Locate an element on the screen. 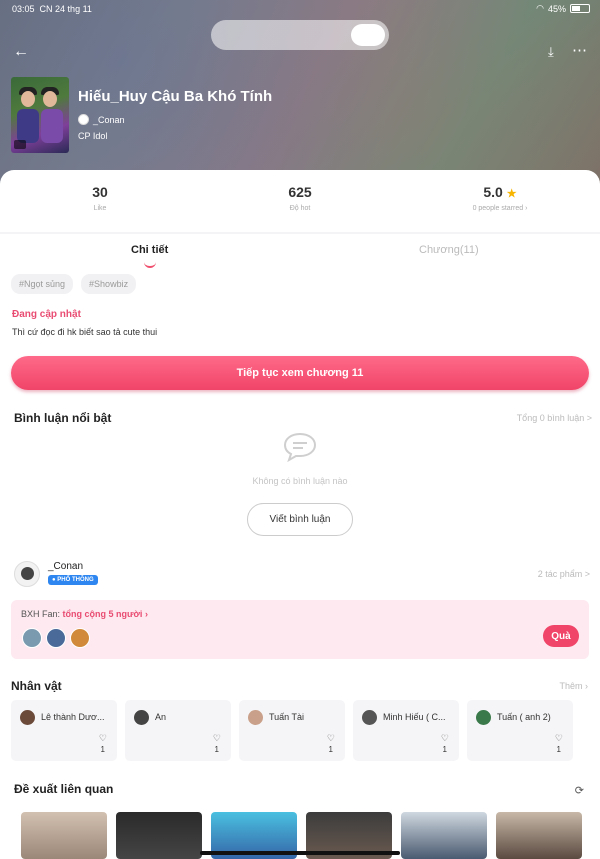 The height and width of the screenshot is (859, 600). gift-button: Quà is located at coordinates (561, 636).